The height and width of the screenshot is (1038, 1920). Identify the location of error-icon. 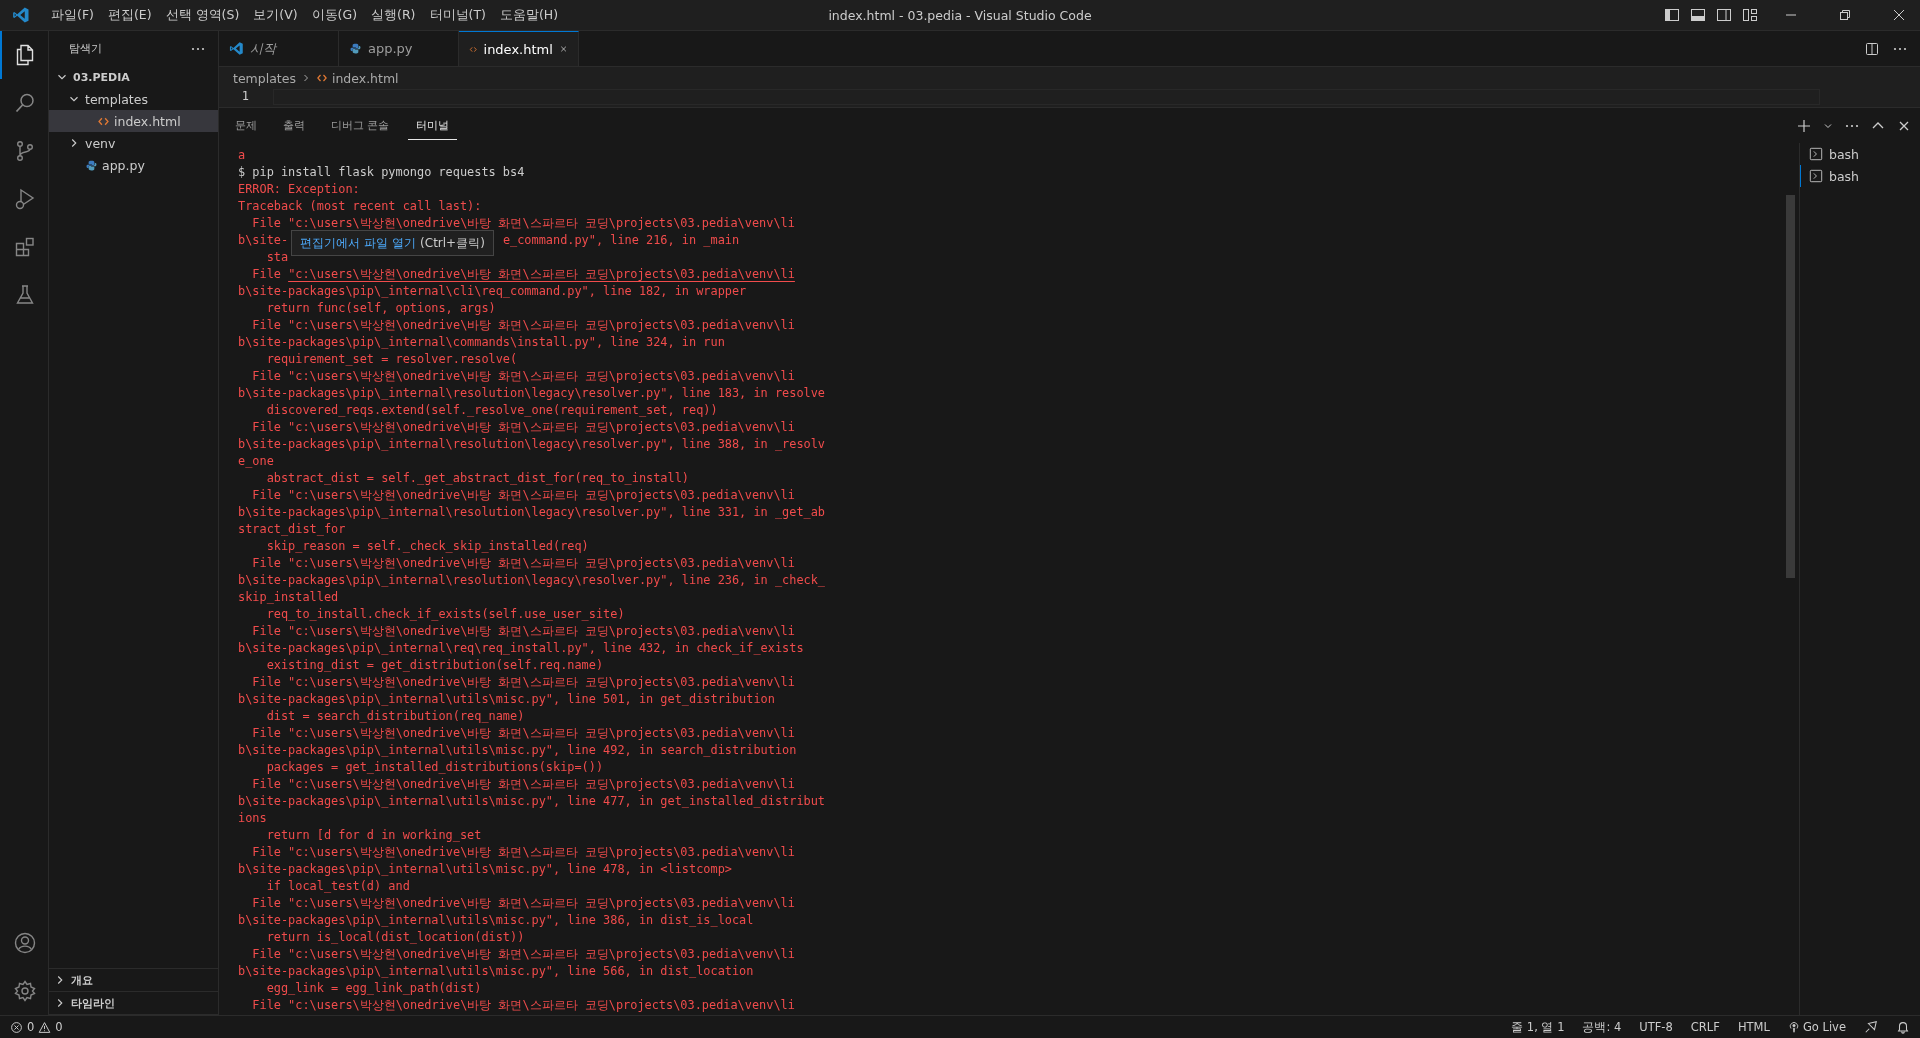
(16, 1027).